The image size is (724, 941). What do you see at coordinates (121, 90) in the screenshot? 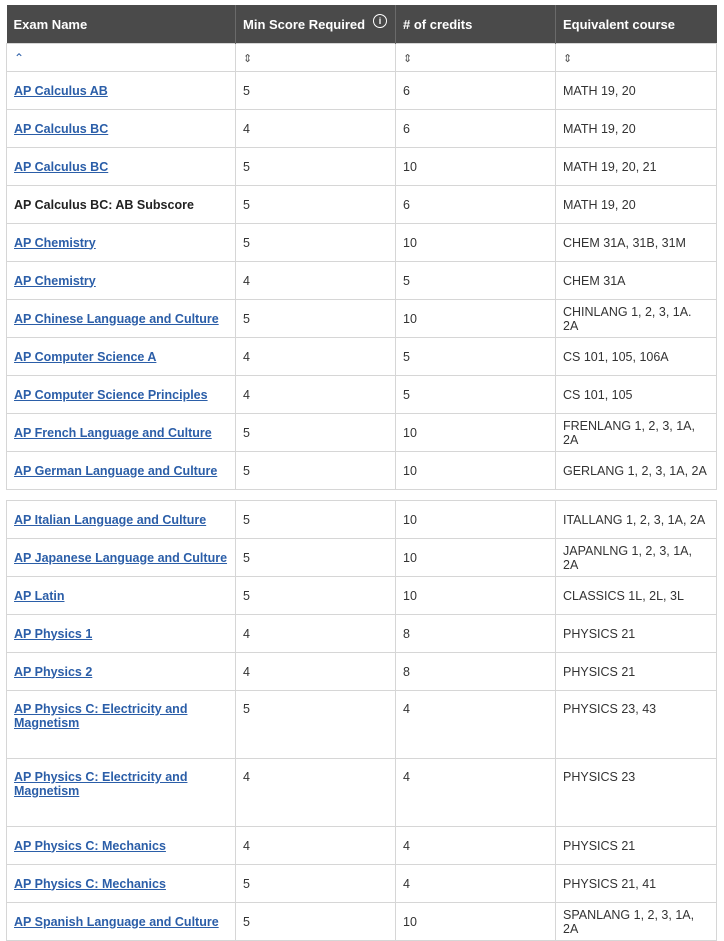
I see `exam-name-cell: AP Calculus AB` at bounding box center [121, 90].